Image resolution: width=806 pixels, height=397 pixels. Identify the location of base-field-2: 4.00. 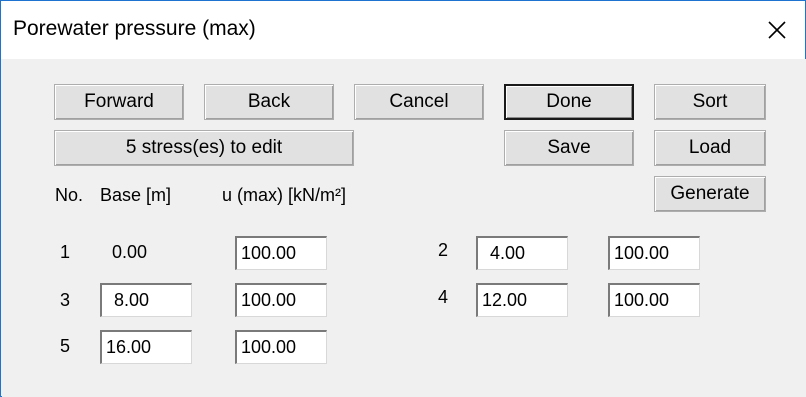
(522, 253).